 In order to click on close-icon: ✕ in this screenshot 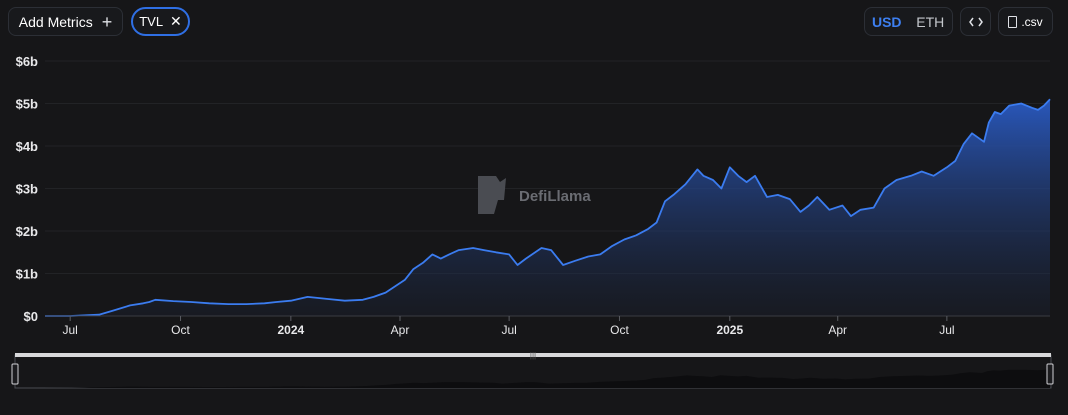, I will do `click(176, 21)`.